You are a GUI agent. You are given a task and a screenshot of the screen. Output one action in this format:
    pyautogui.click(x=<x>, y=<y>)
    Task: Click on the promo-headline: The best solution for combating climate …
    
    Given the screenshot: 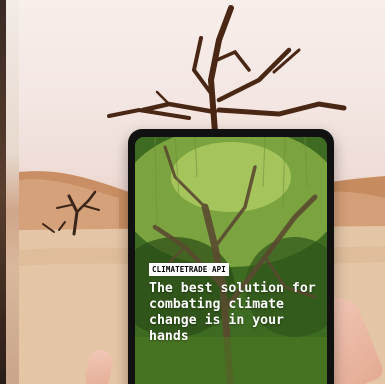 What is the action you would take?
    pyautogui.click(x=232, y=312)
    